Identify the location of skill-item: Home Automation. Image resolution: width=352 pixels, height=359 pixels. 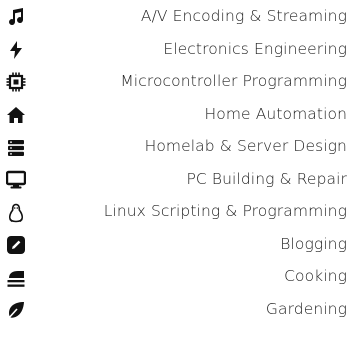
(275, 113).